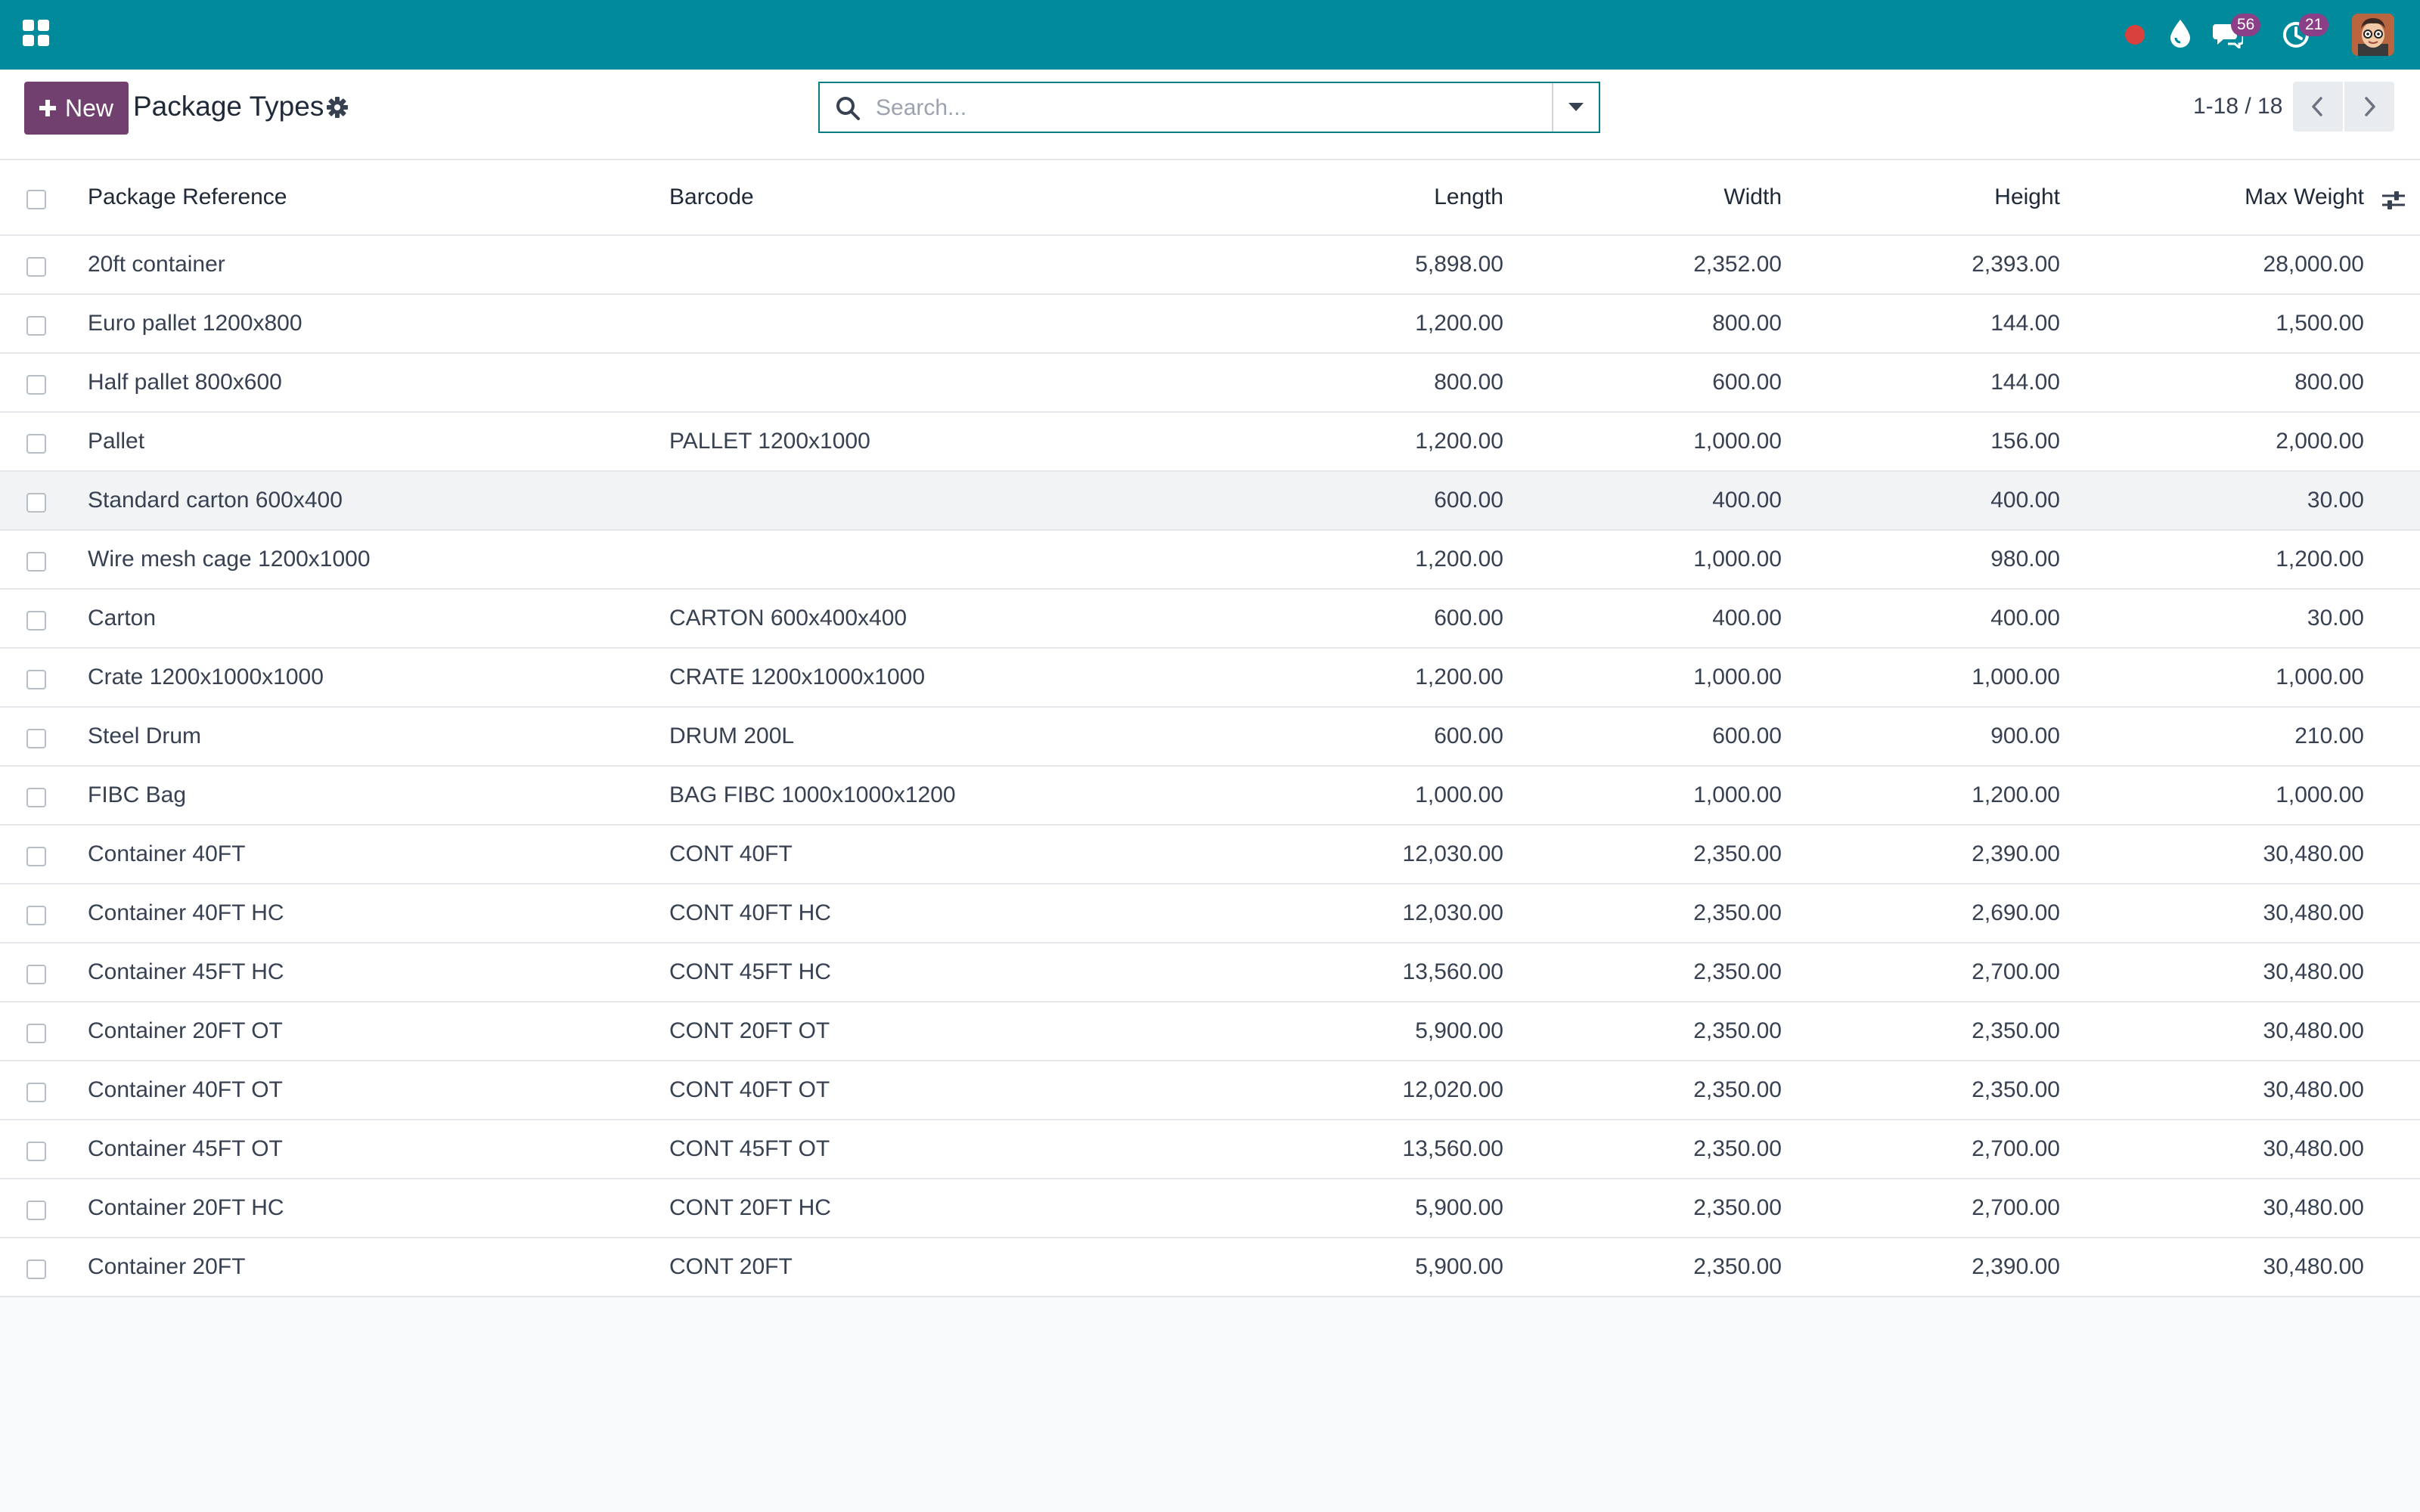 The width and height of the screenshot is (2420, 1512). I want to click on cell-barcode: CONT 40FT OT, so click(749, 1089).